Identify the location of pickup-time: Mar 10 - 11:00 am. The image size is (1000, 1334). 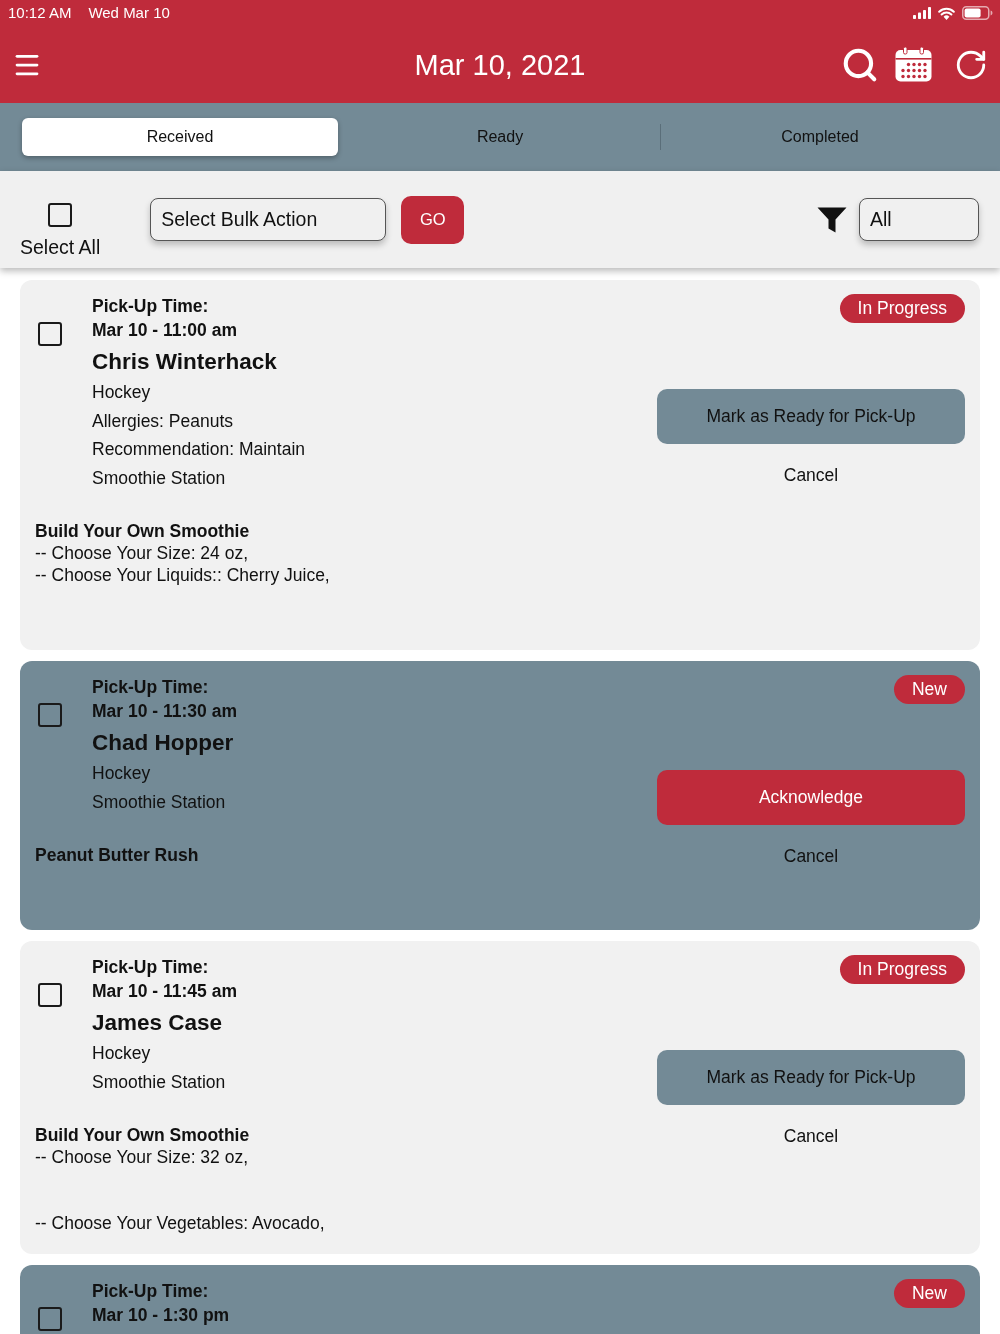
(165, 330).